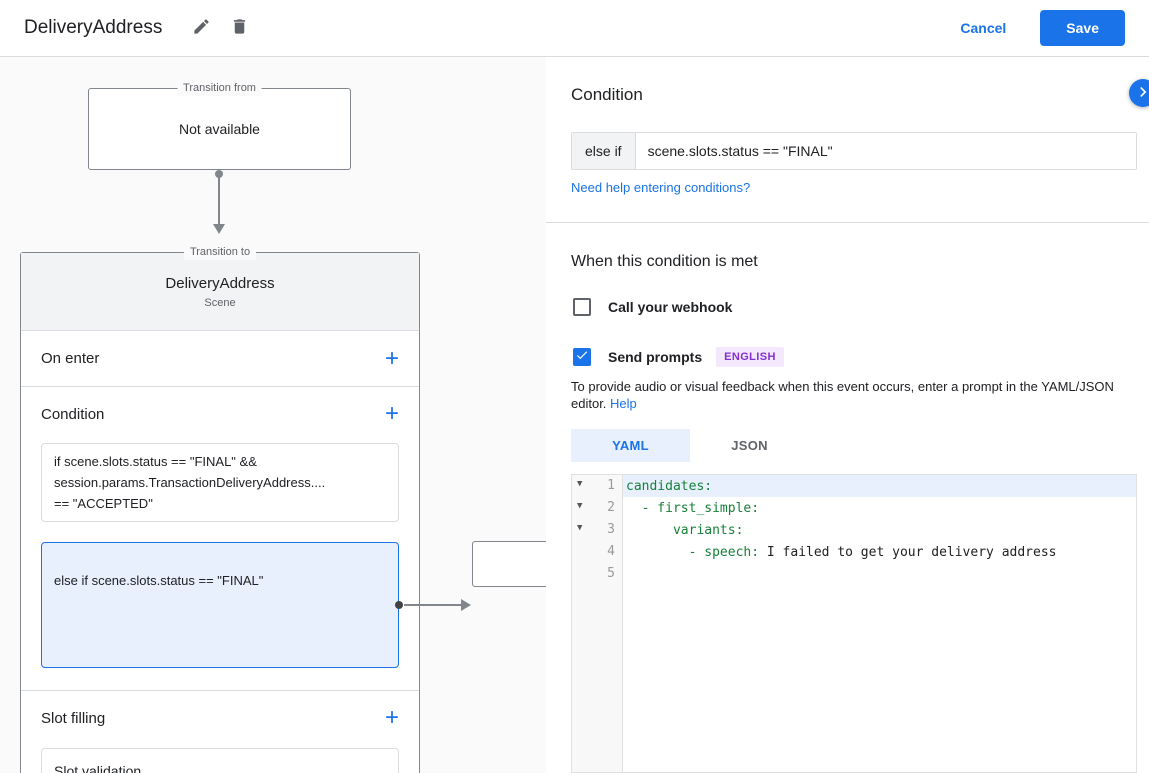  I want to click on top-bar: DeliveryAddress Cancel Save, so click(574, 28).